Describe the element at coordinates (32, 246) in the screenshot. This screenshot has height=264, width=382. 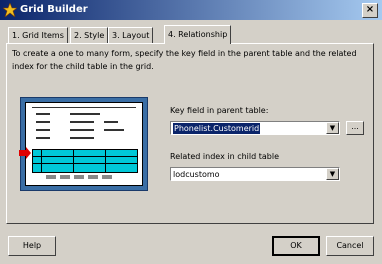
I see `help-button: Help` at that location.